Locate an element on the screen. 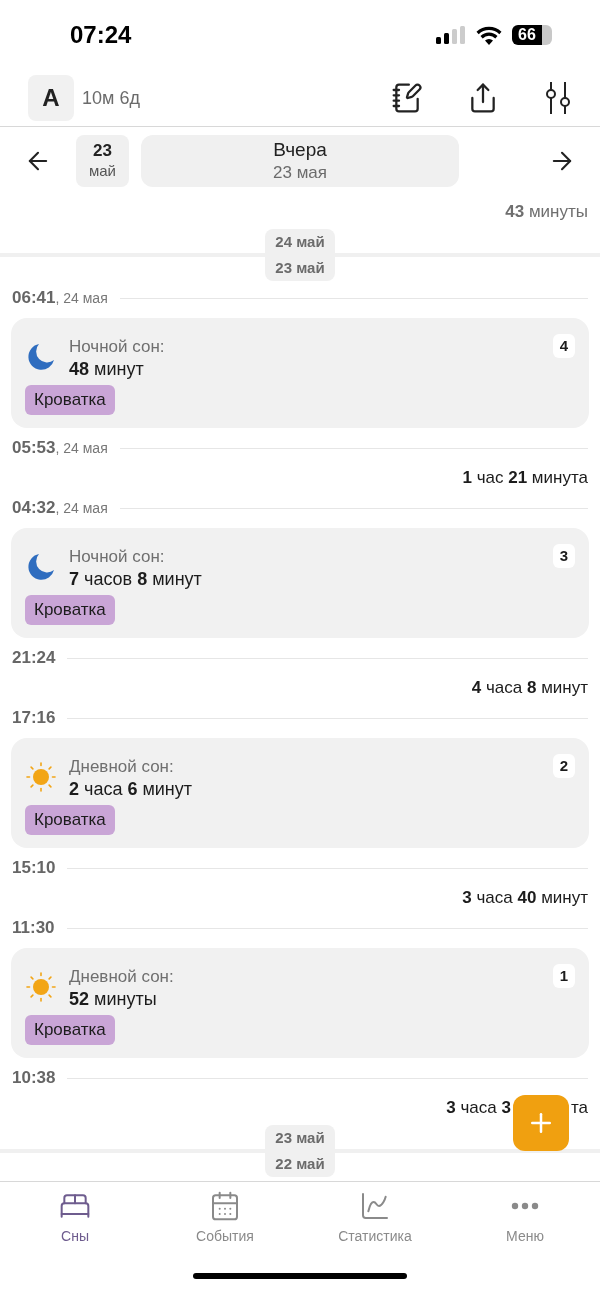 This screenshot has width=600, height=1297. time-label: 21:24 is located at coordinates (34, 658).